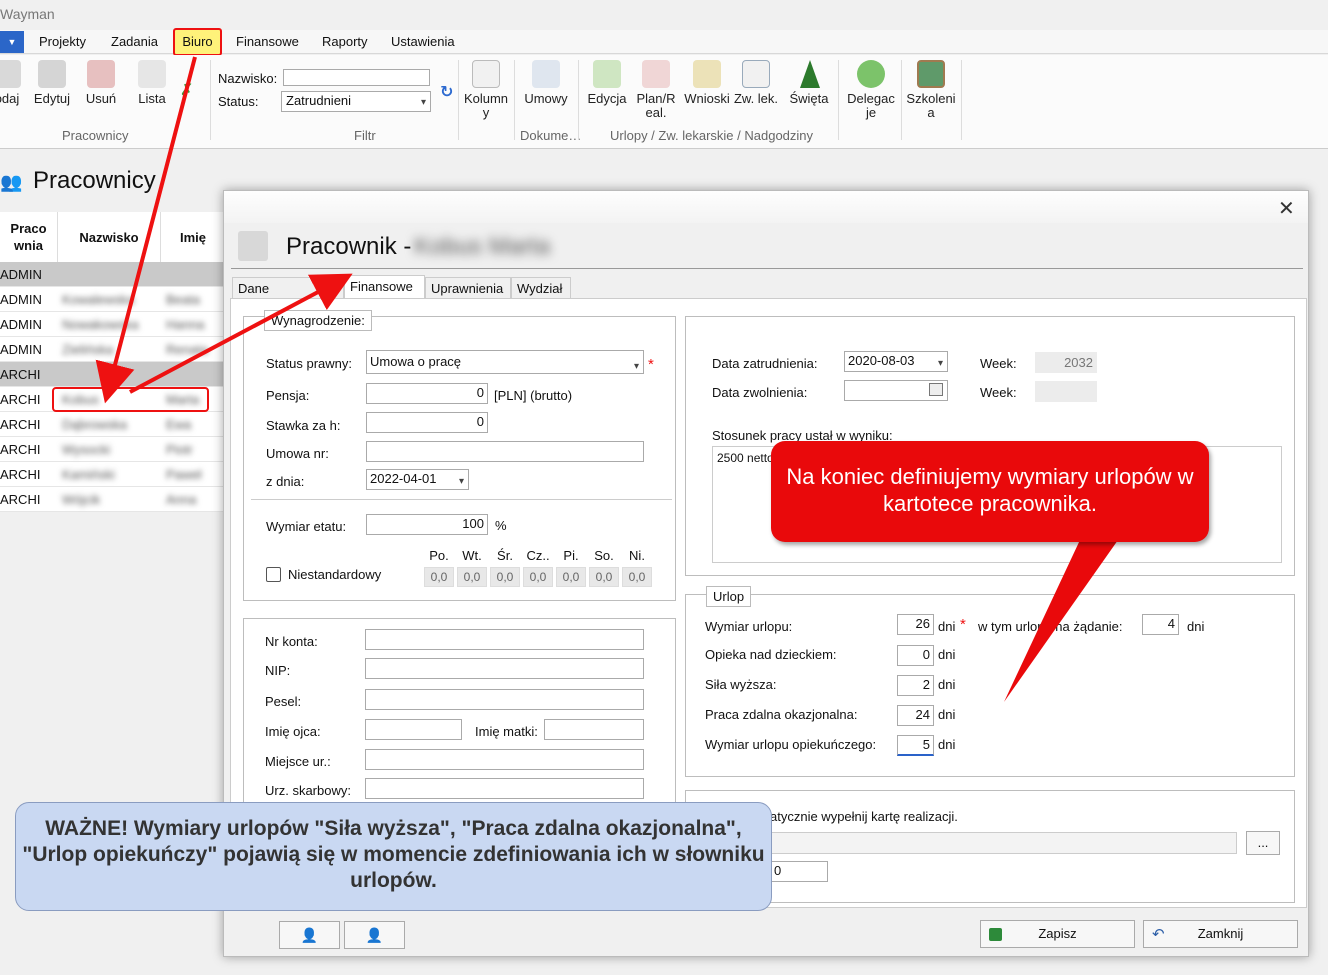 This screenshot has height=975, width=1328. I want to click on user-action-button-2: 👤, so click(374, 935).